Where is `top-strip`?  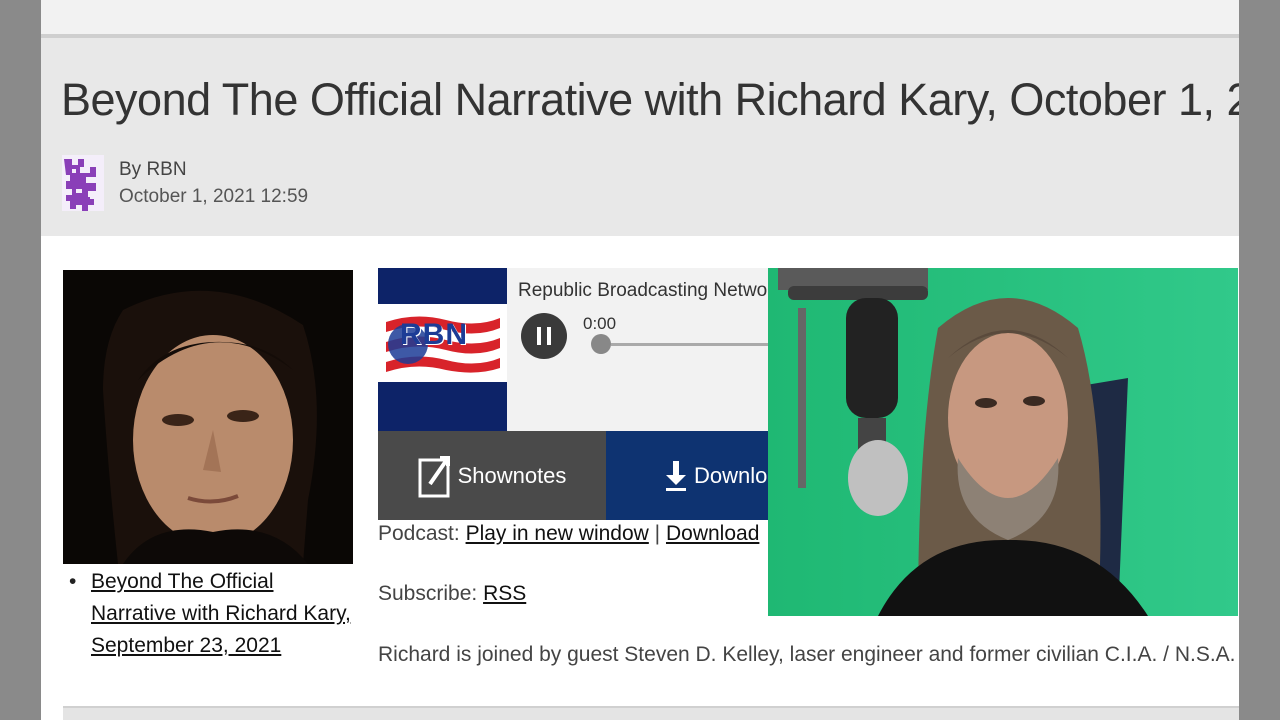 top-strip is located at coordinates (640, 17).